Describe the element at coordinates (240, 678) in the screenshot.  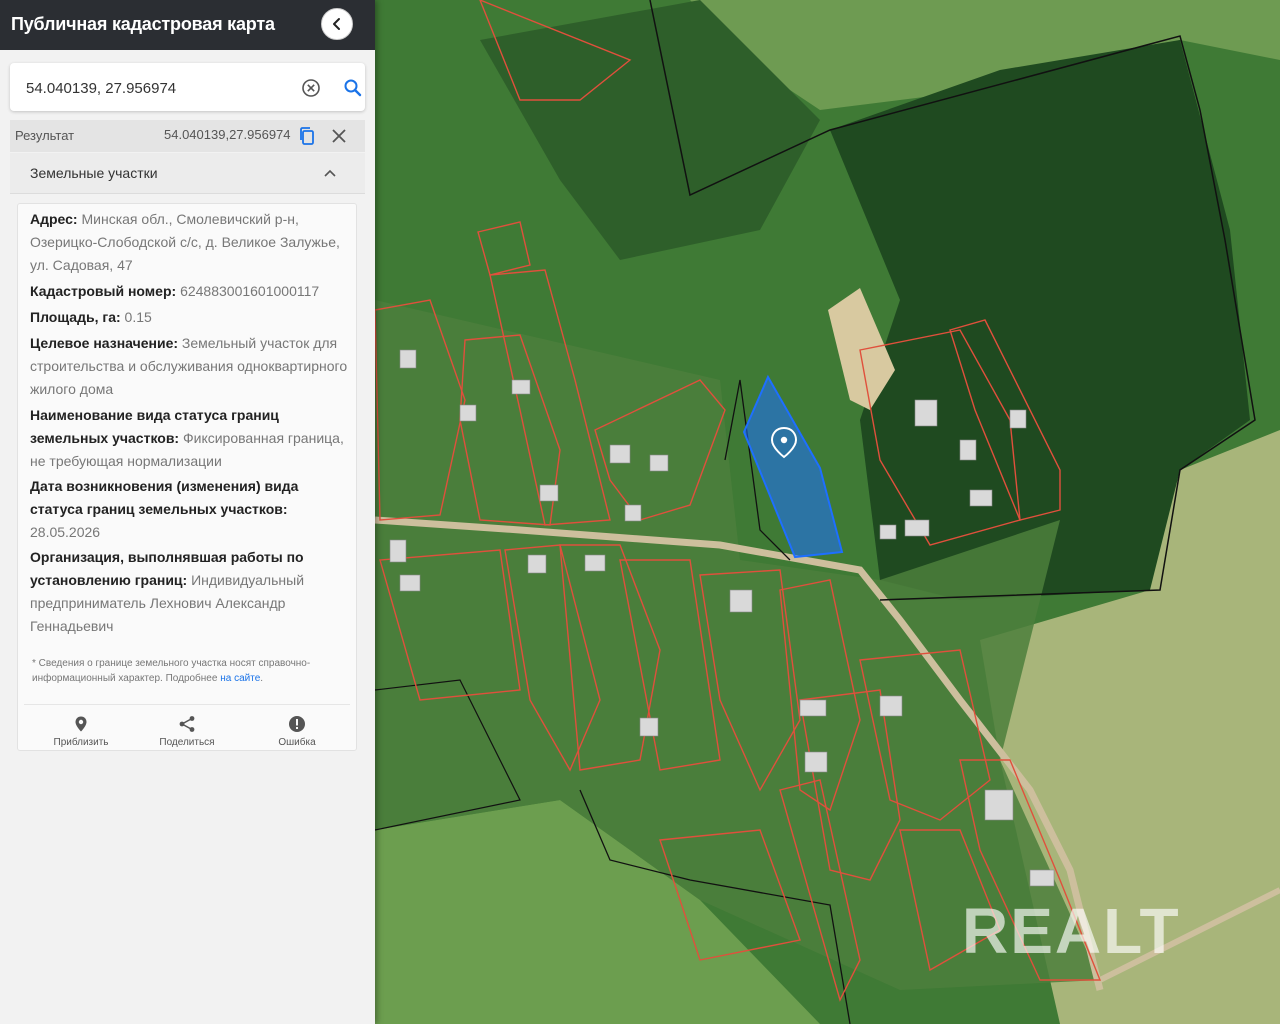
I see `site-link: на сайте` at that location.